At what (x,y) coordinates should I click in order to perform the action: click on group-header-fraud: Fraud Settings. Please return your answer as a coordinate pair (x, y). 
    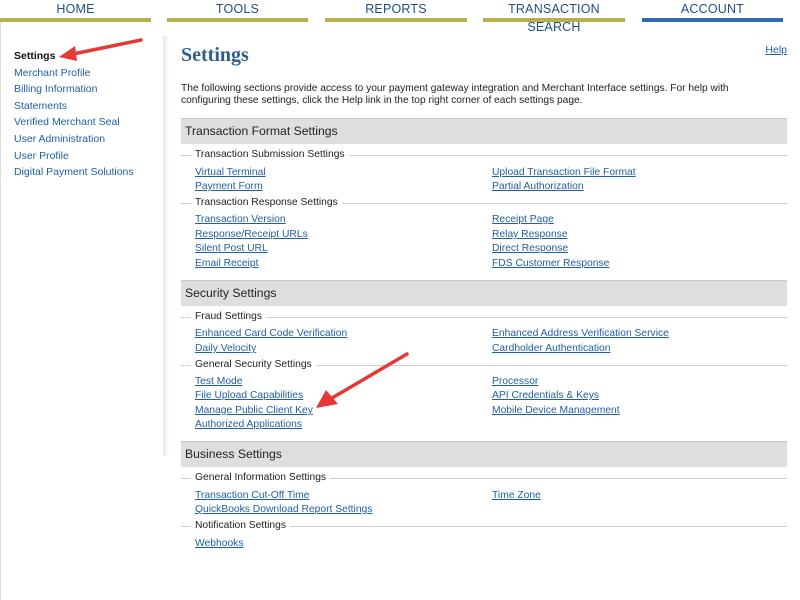
    Looking at the image, I should click on (484, 317).